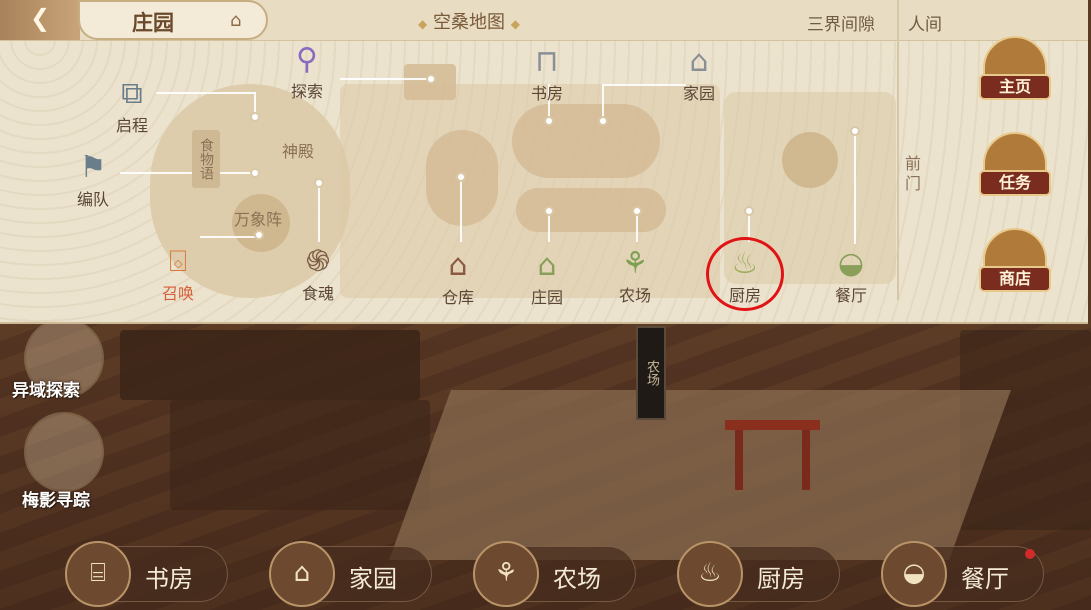  Describe the element at coordinates (169, 579) in the screenshot. I see `dock-label: 书房` at that location.